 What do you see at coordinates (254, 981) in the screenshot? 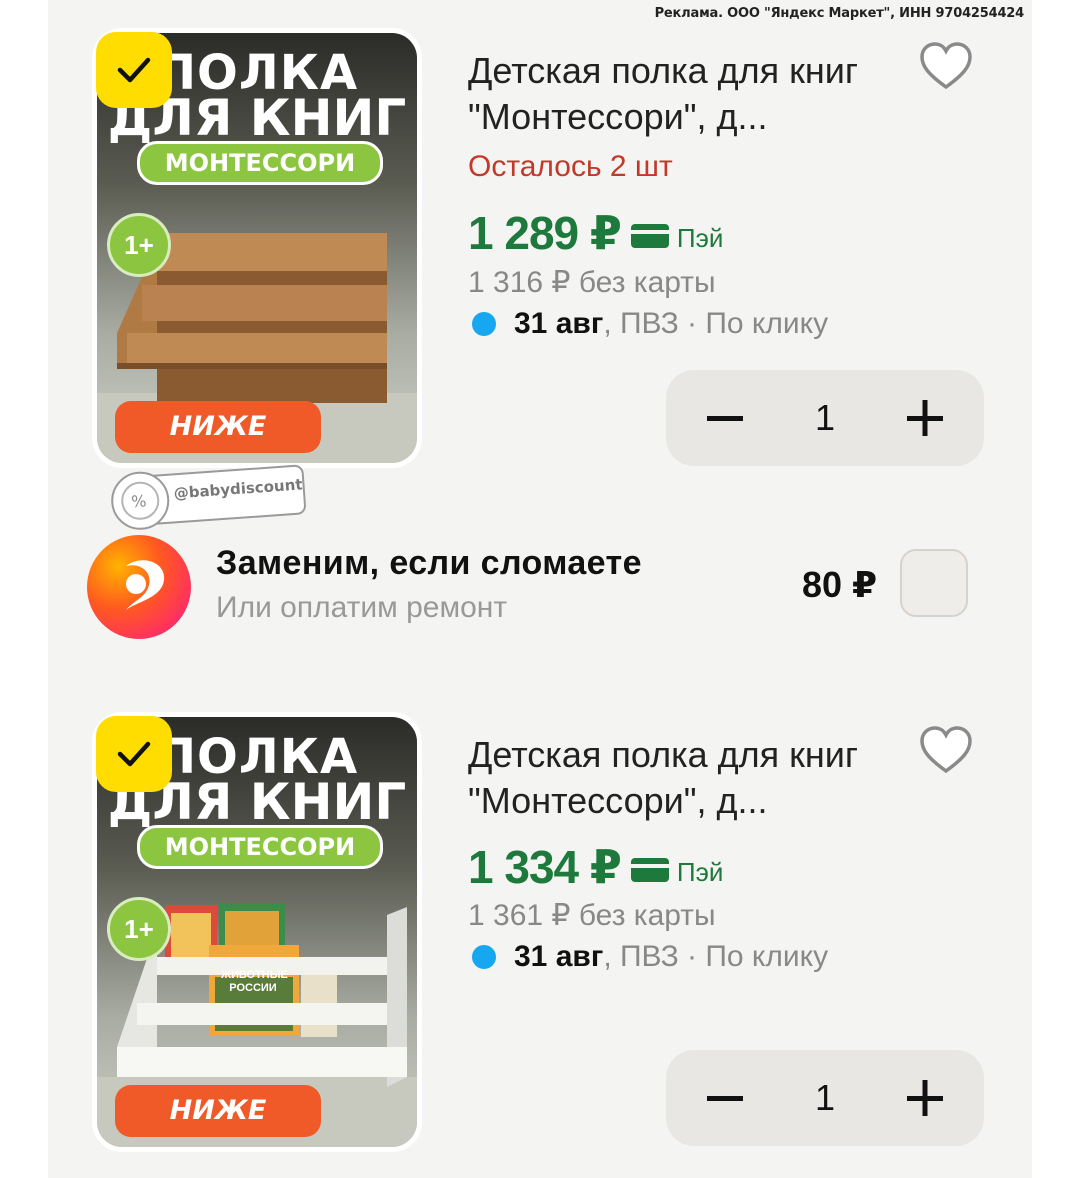
I see `book-cover-text: ЖИВОТНЫЕ РОССИИ` at bounding box center [254, 981].